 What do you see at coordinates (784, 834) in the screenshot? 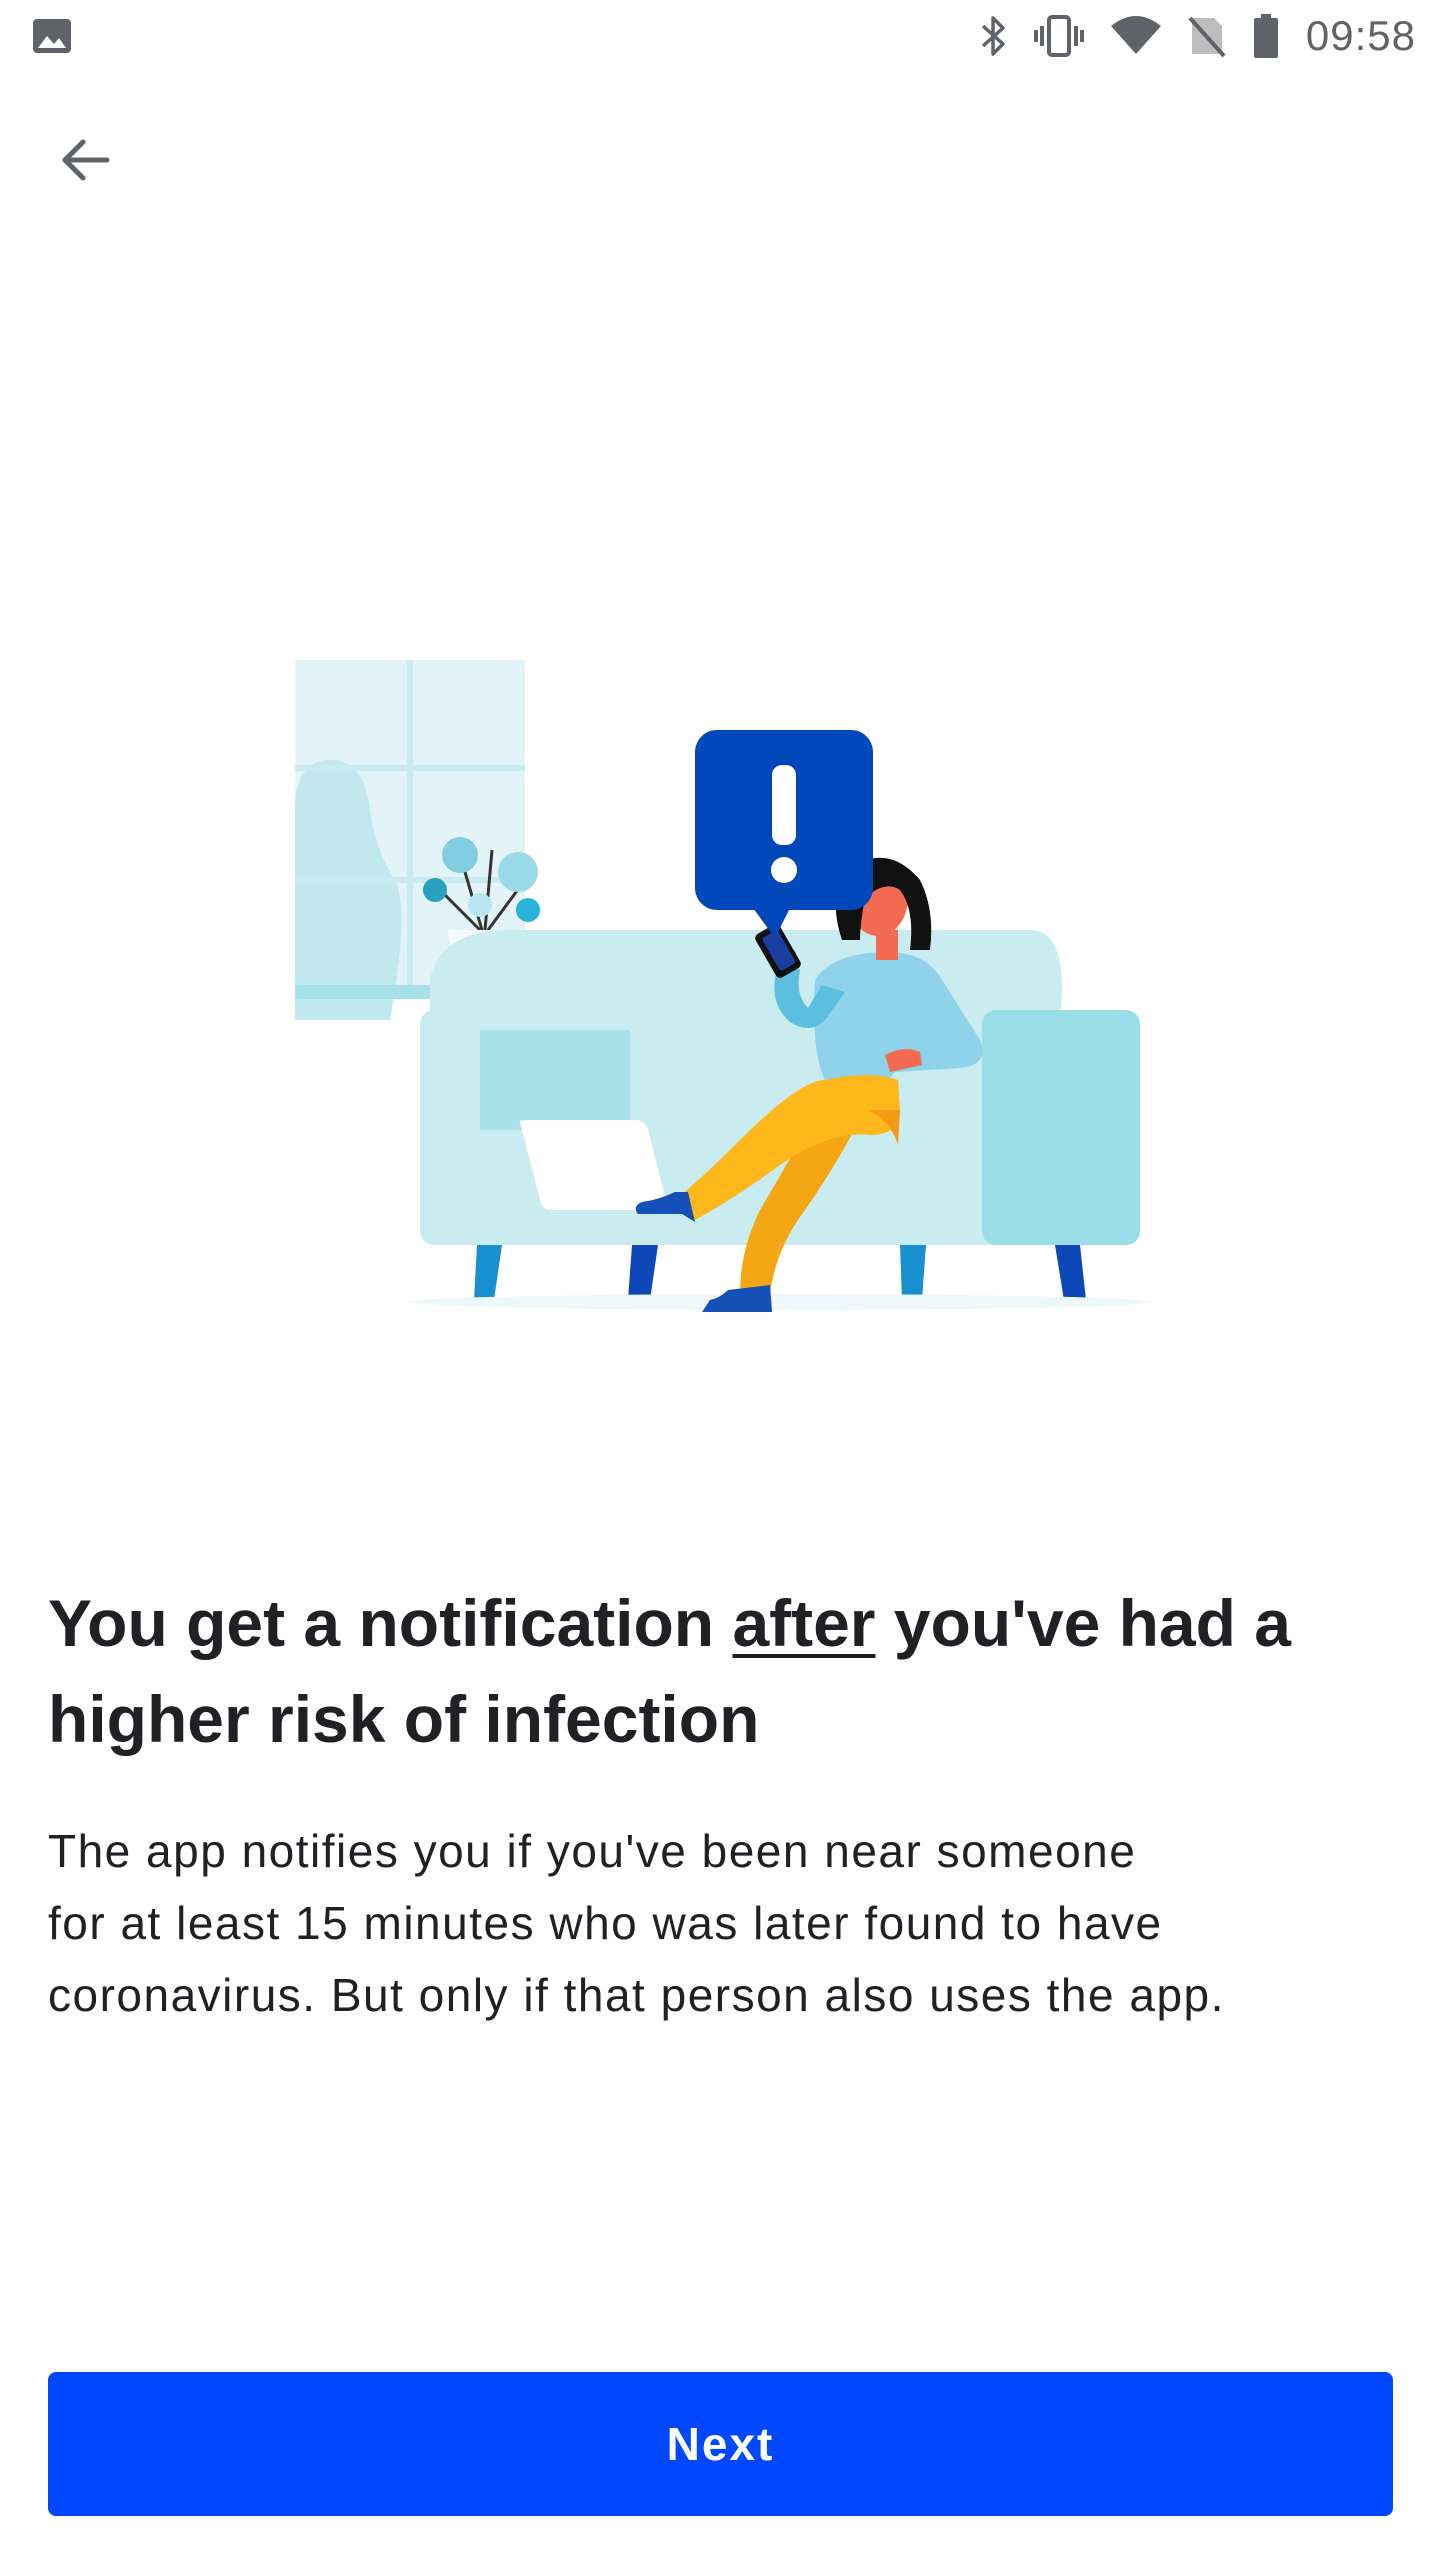
I see `alert-bubble` at bounding box center [784, 834].